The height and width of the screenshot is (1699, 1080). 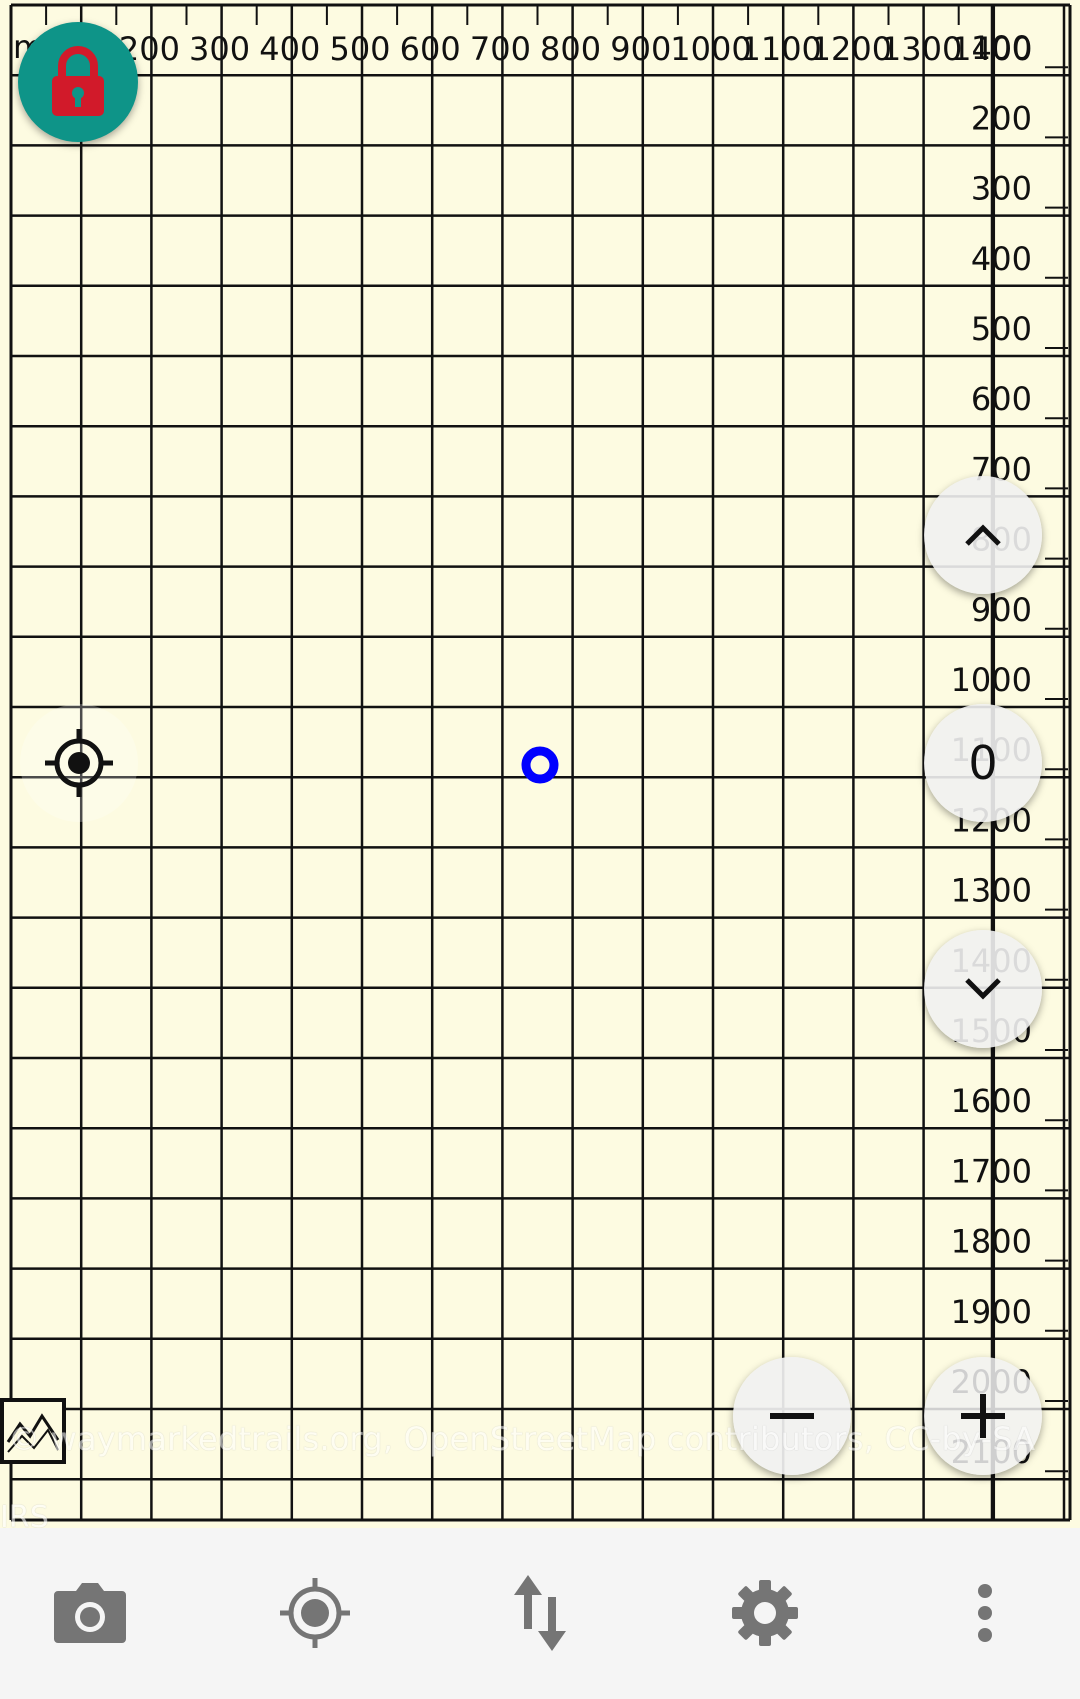 What do you see at coordinates (991, 680) in the screenshot?
I see `y-scale-tick-label: 1000` at bounding box center [991, 680].